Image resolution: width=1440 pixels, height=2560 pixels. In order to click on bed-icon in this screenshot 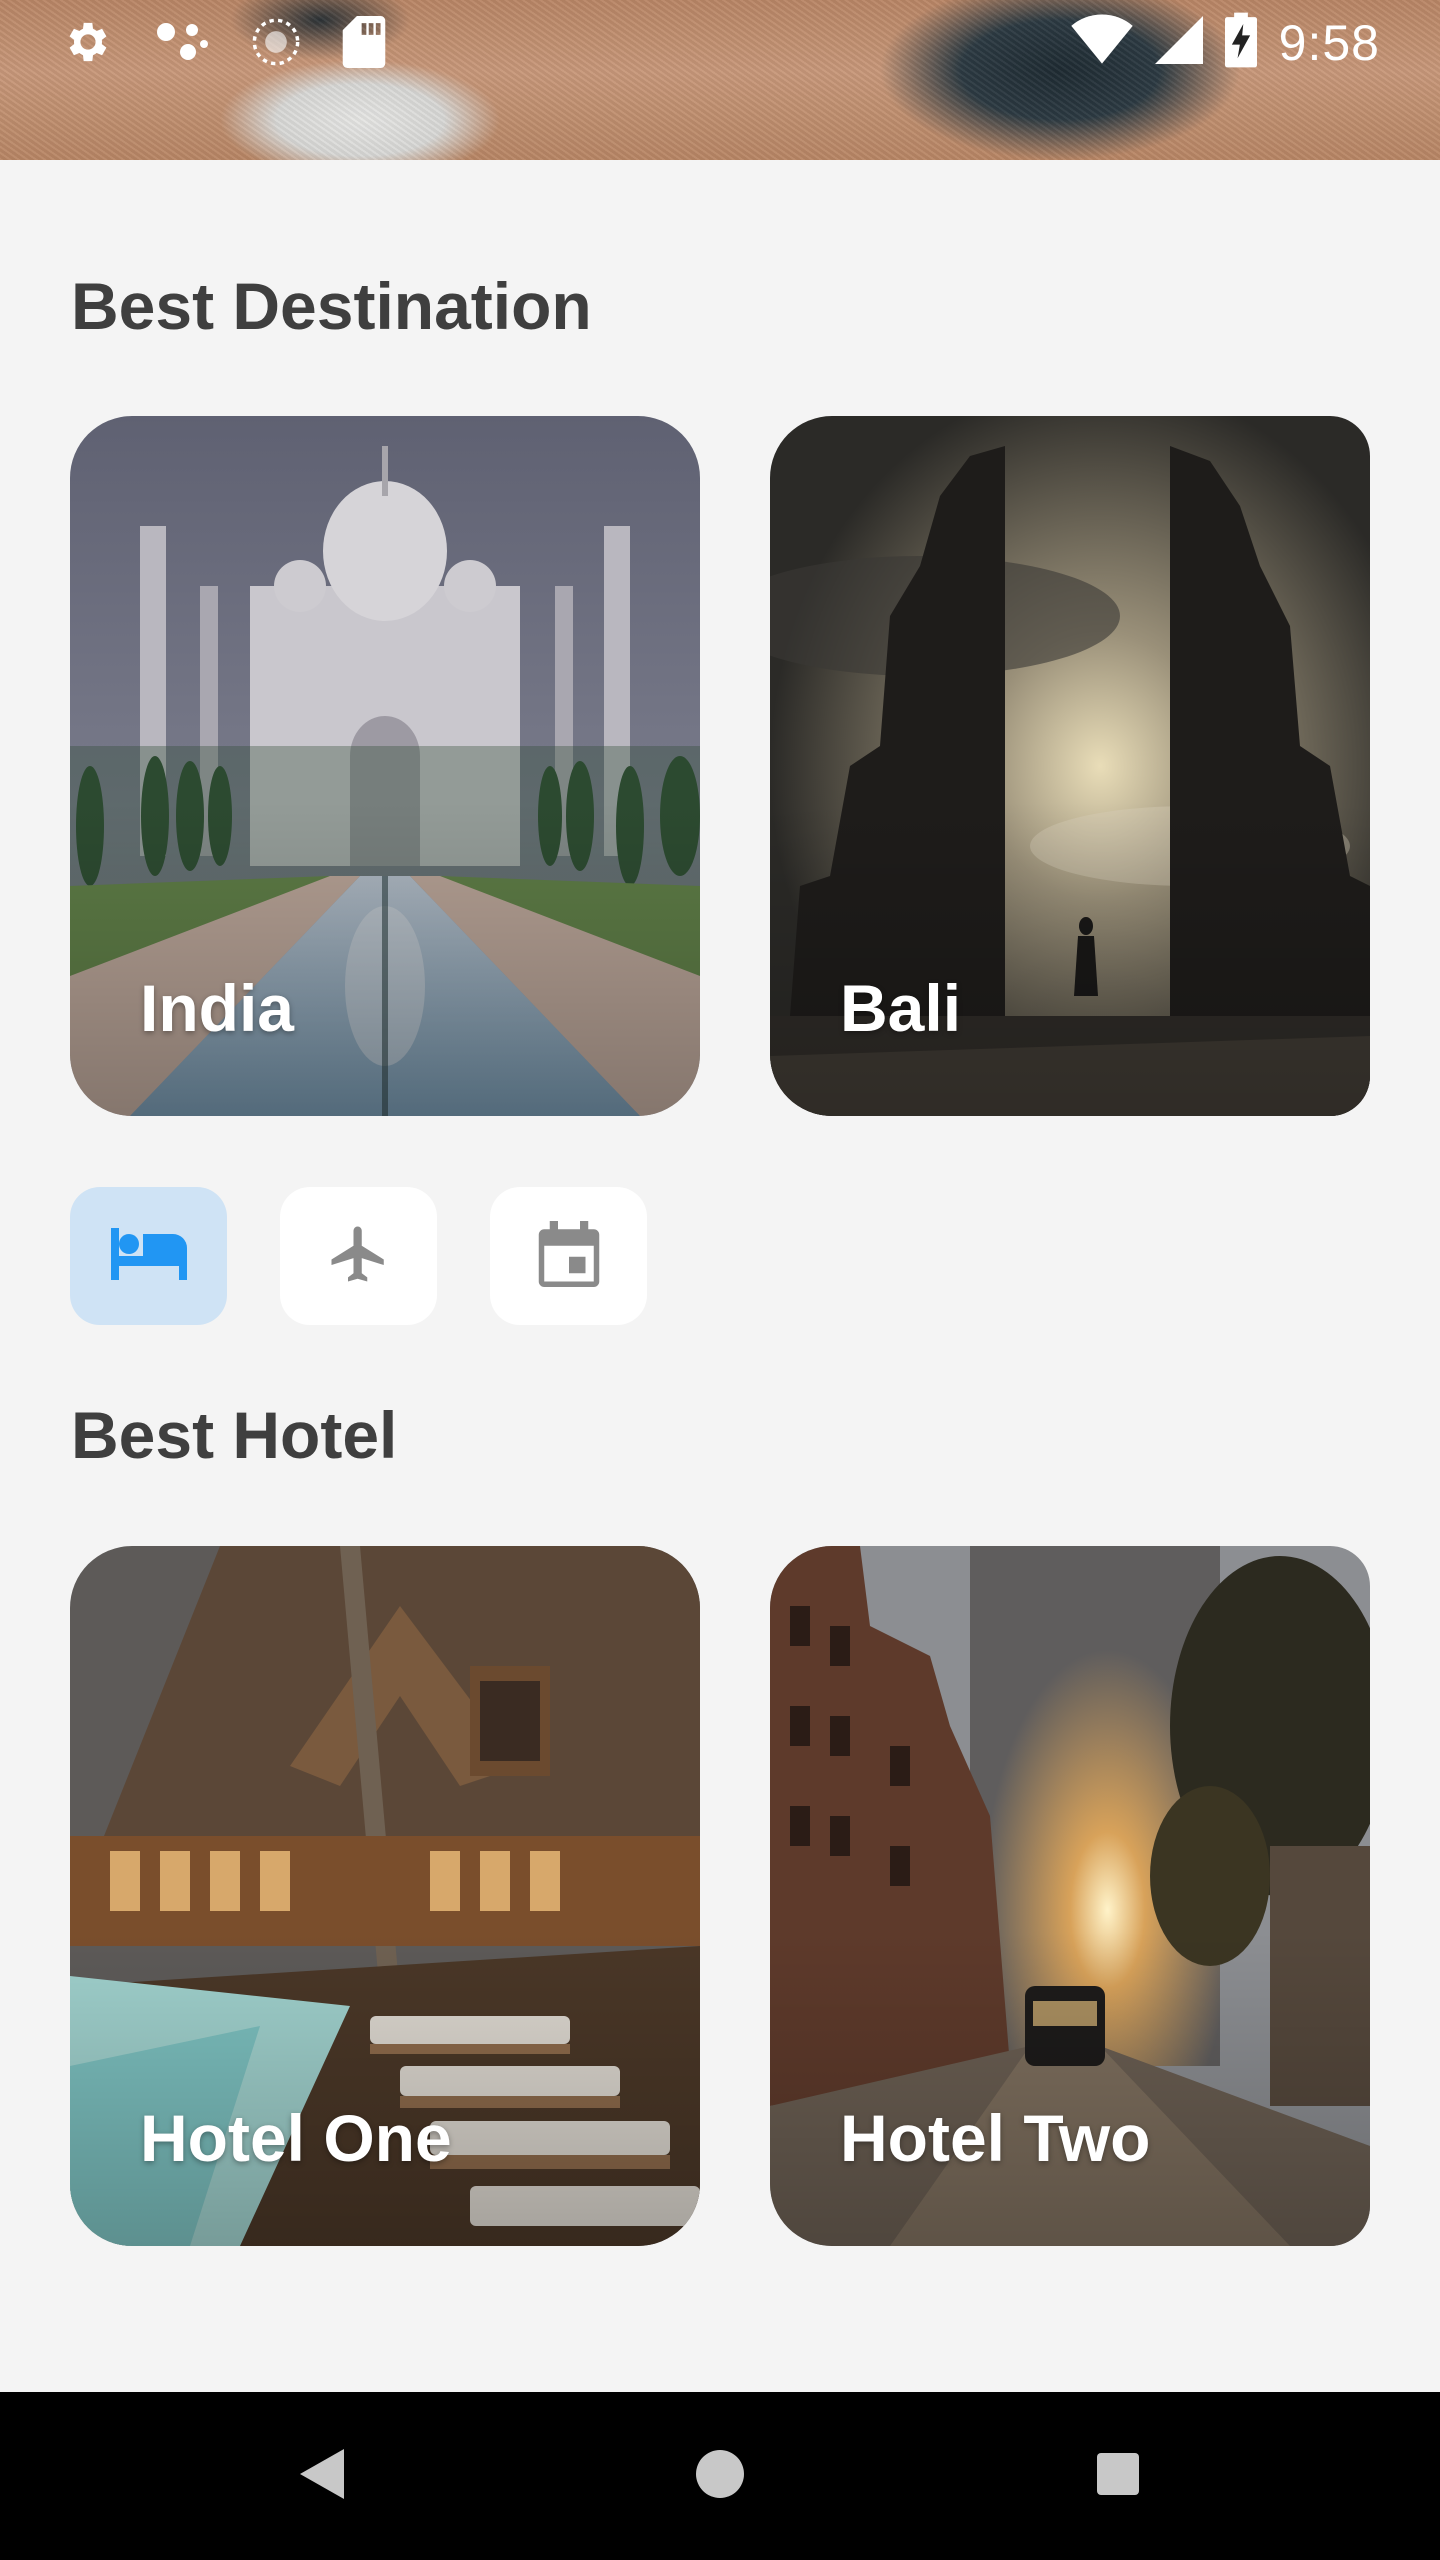, I will do `click(148, 1256)`.